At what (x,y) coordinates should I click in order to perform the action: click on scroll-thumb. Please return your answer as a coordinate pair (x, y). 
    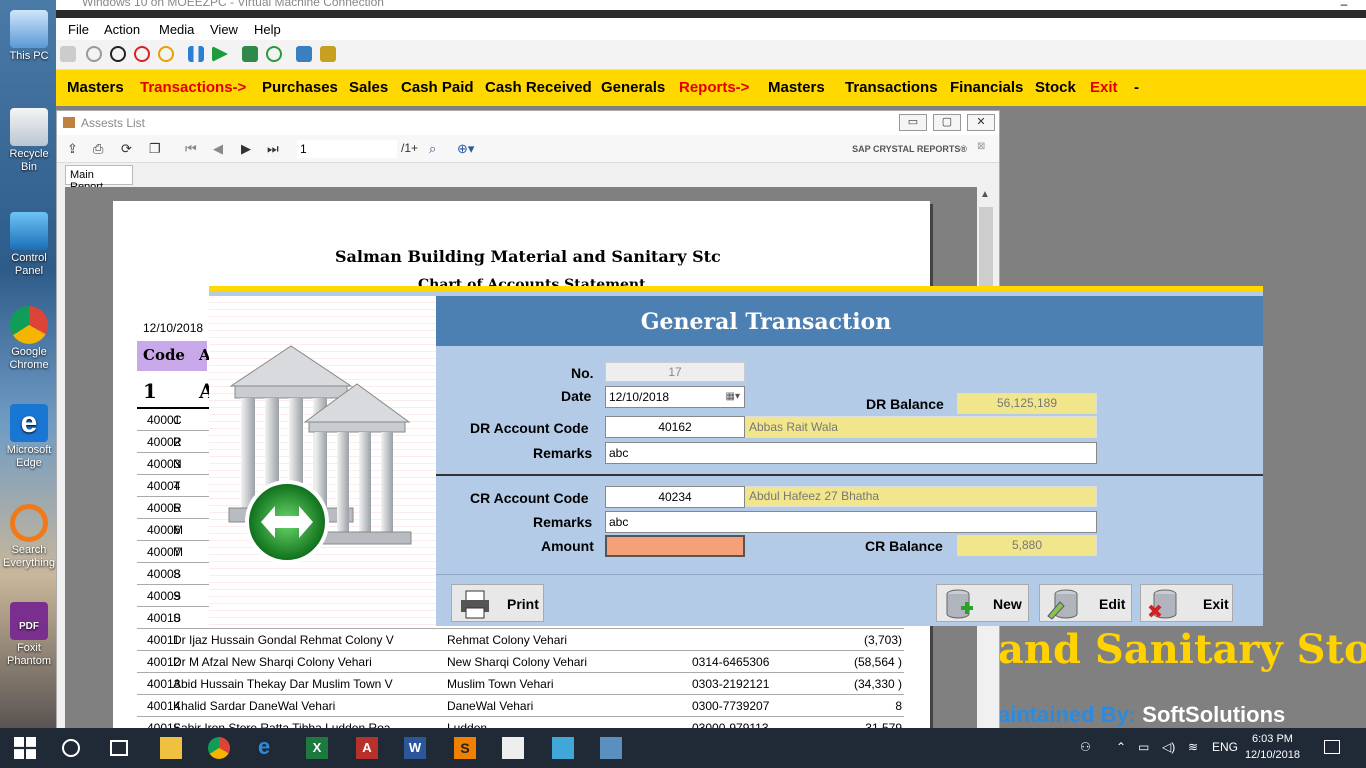
    Looking at the image, I should click on (986, 252).